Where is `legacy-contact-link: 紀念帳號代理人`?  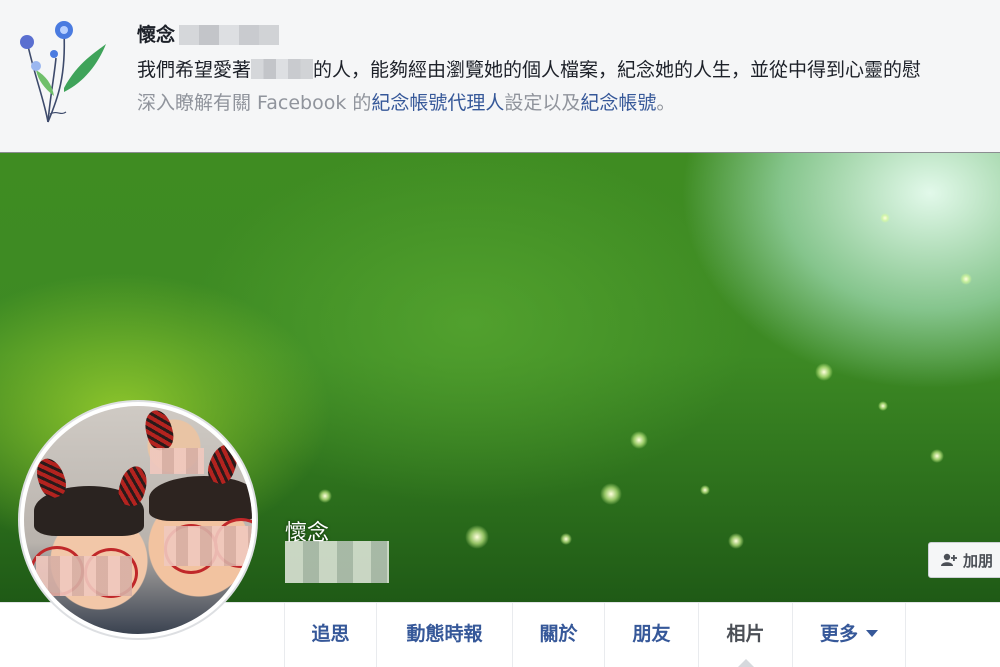
legacy-contact-link: 紀念帳號代理人 is located at coordinates (437, 103).